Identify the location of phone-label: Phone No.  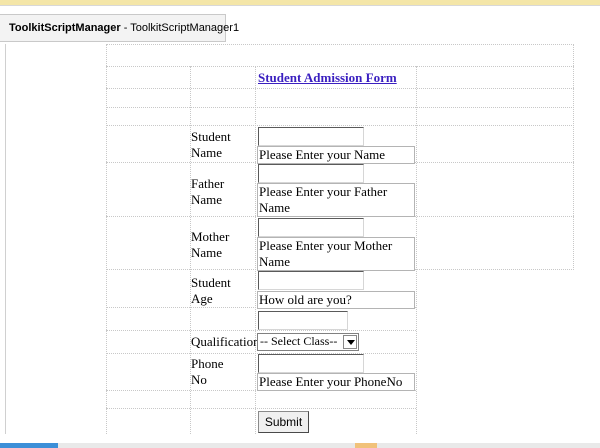
(207, 372).